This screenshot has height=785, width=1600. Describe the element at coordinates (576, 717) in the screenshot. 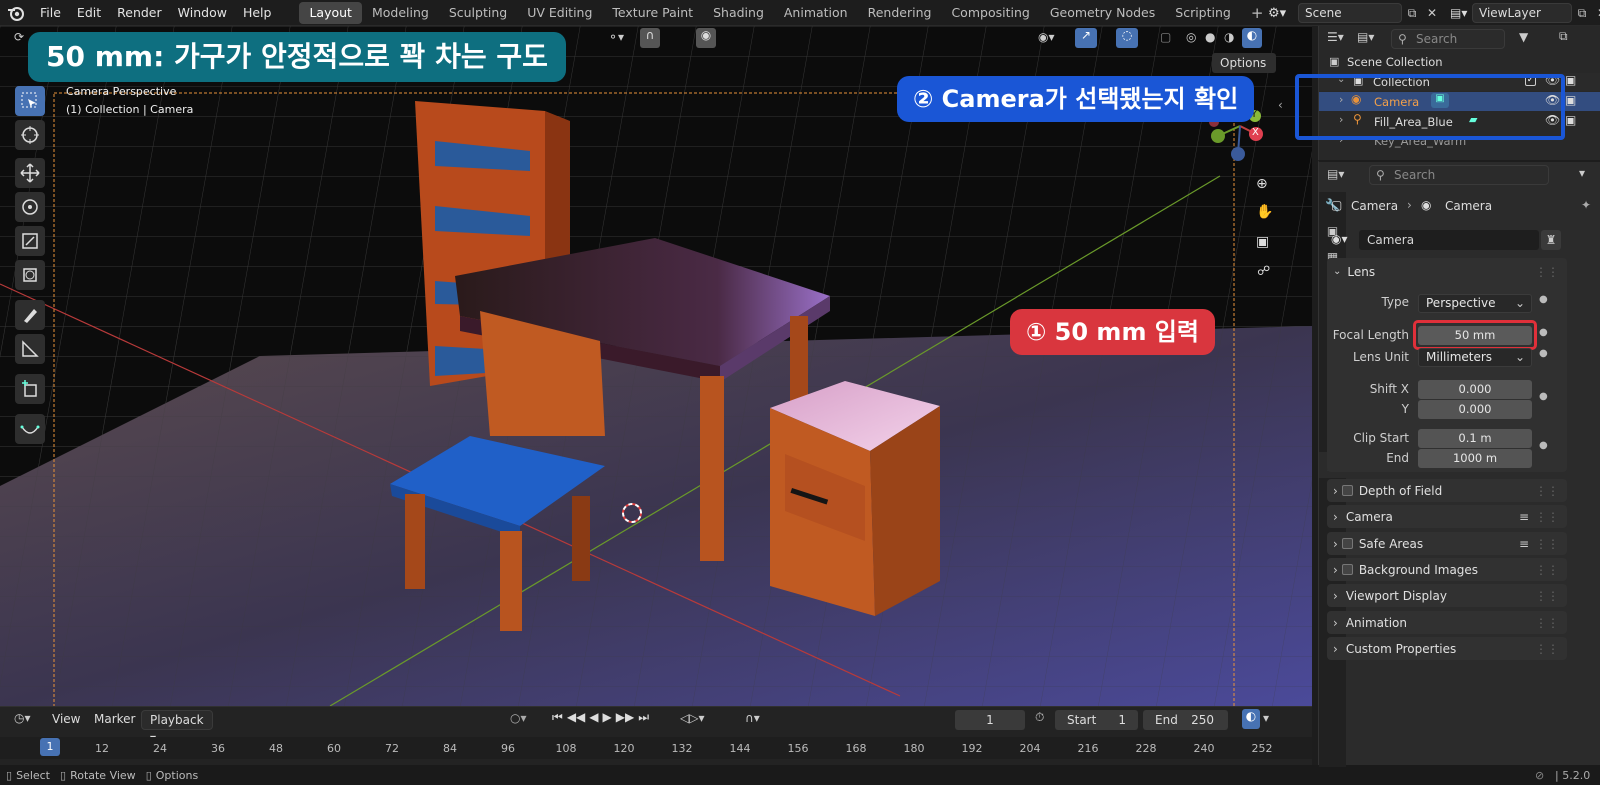

I see `prev-keyframe-icon: ◀◀` at that location.